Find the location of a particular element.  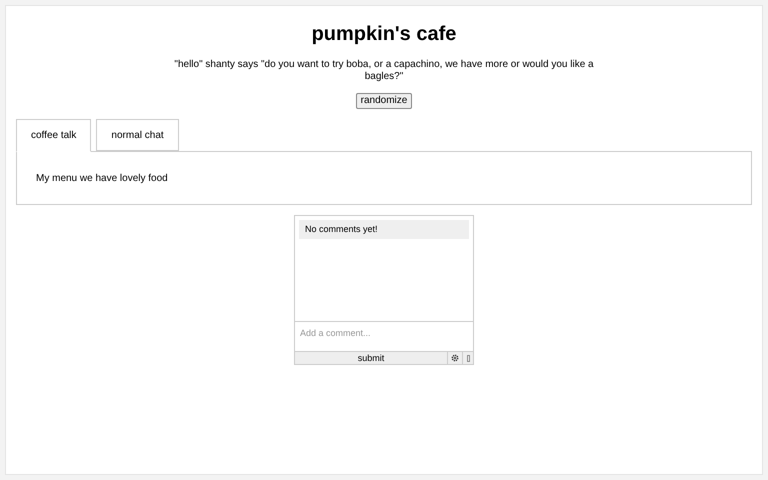

empty-comments-message: No comments yet! is located at coordinates (384, 229).